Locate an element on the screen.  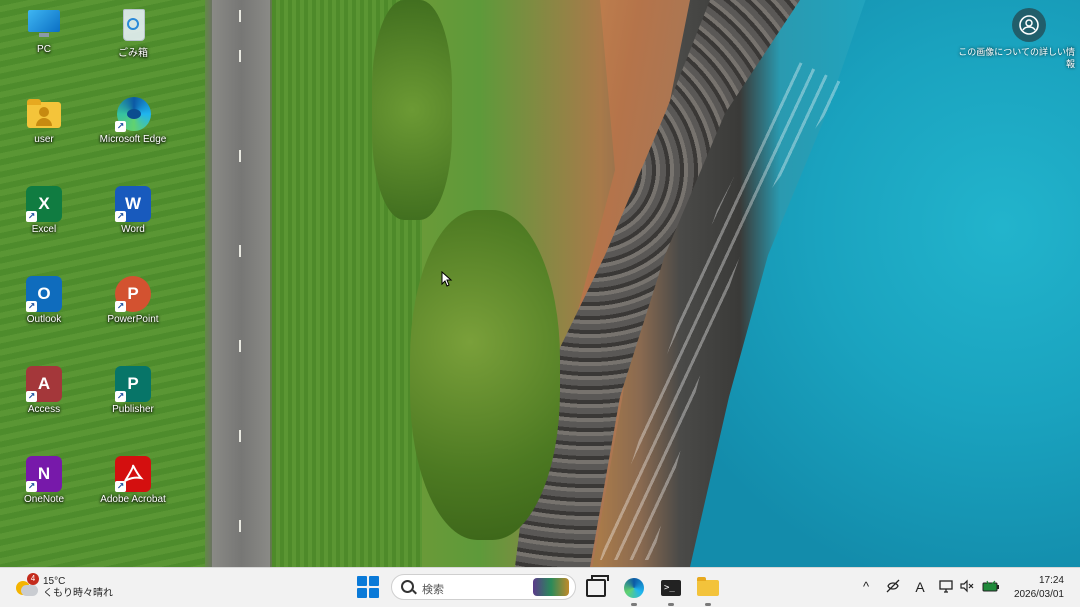
publisher-icon: P ↗ is located at coordinates (133, 384).